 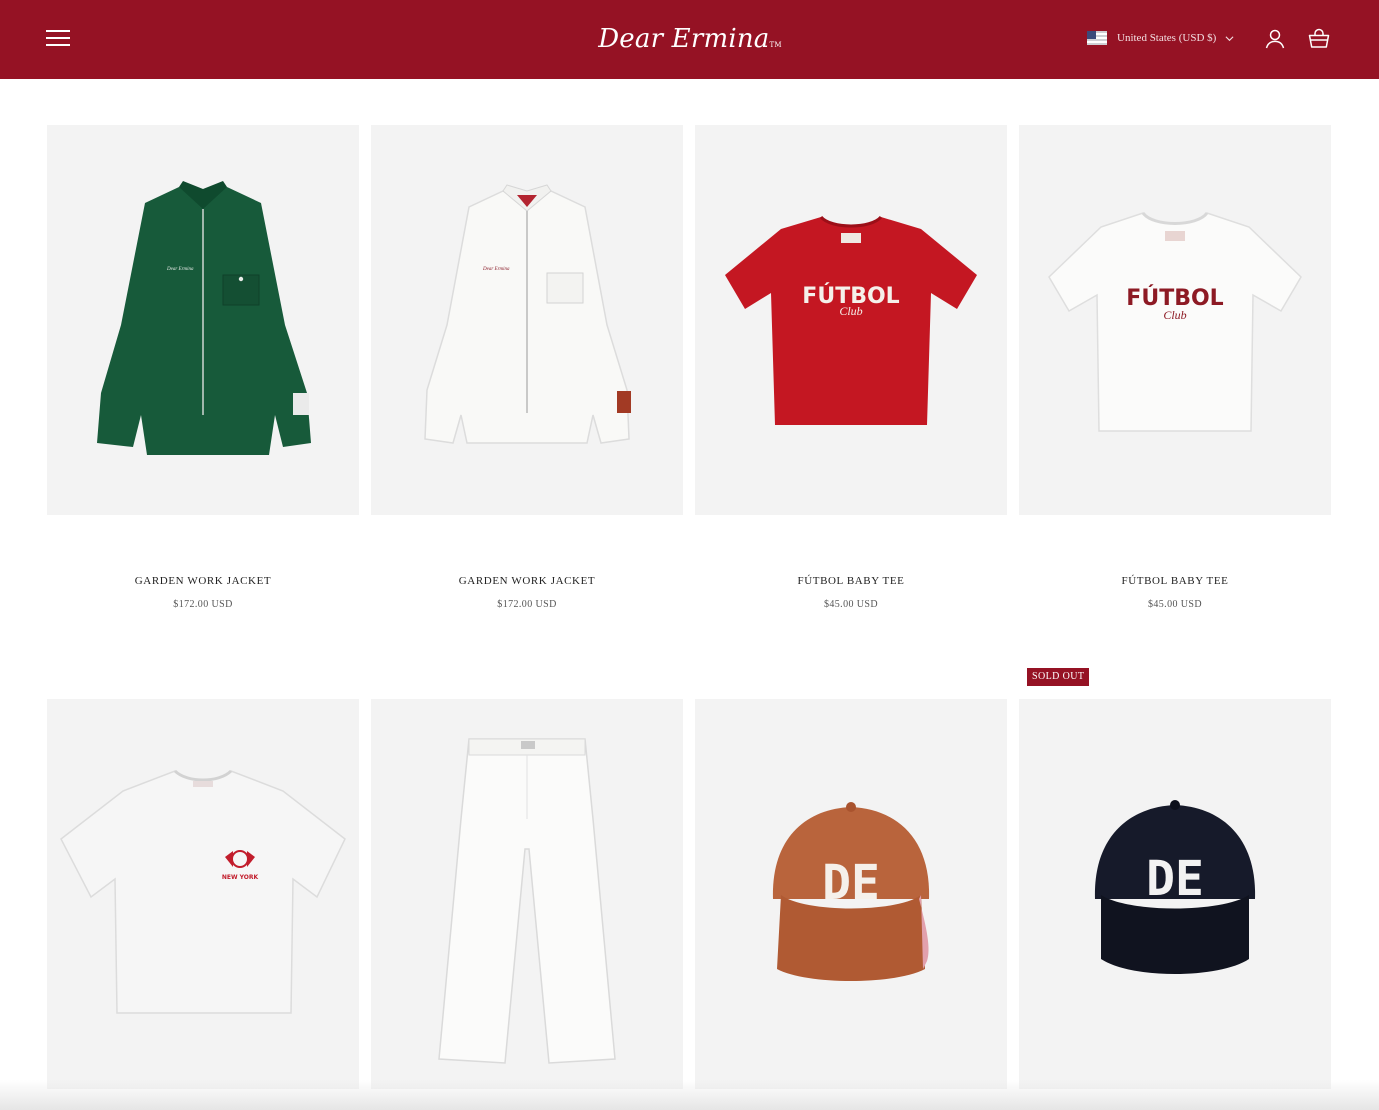 What do you see at coordinates (527, 901) in the screenshot?
I see `white-pants-image` at bounding box center [527, 901].